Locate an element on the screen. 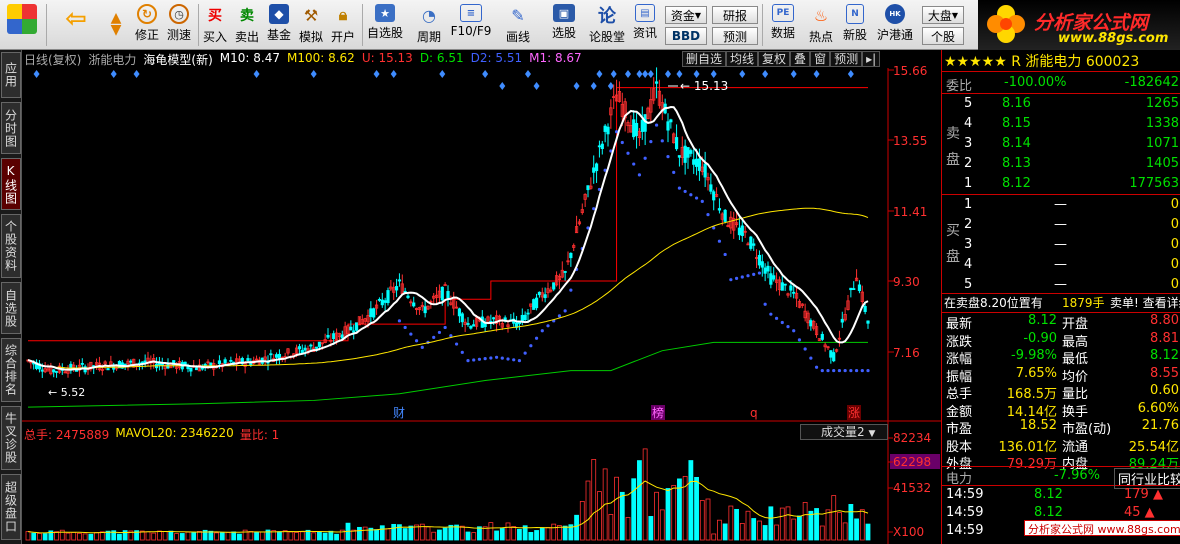  new-stock-button: N 新股 is located at coordinates (855, 25).